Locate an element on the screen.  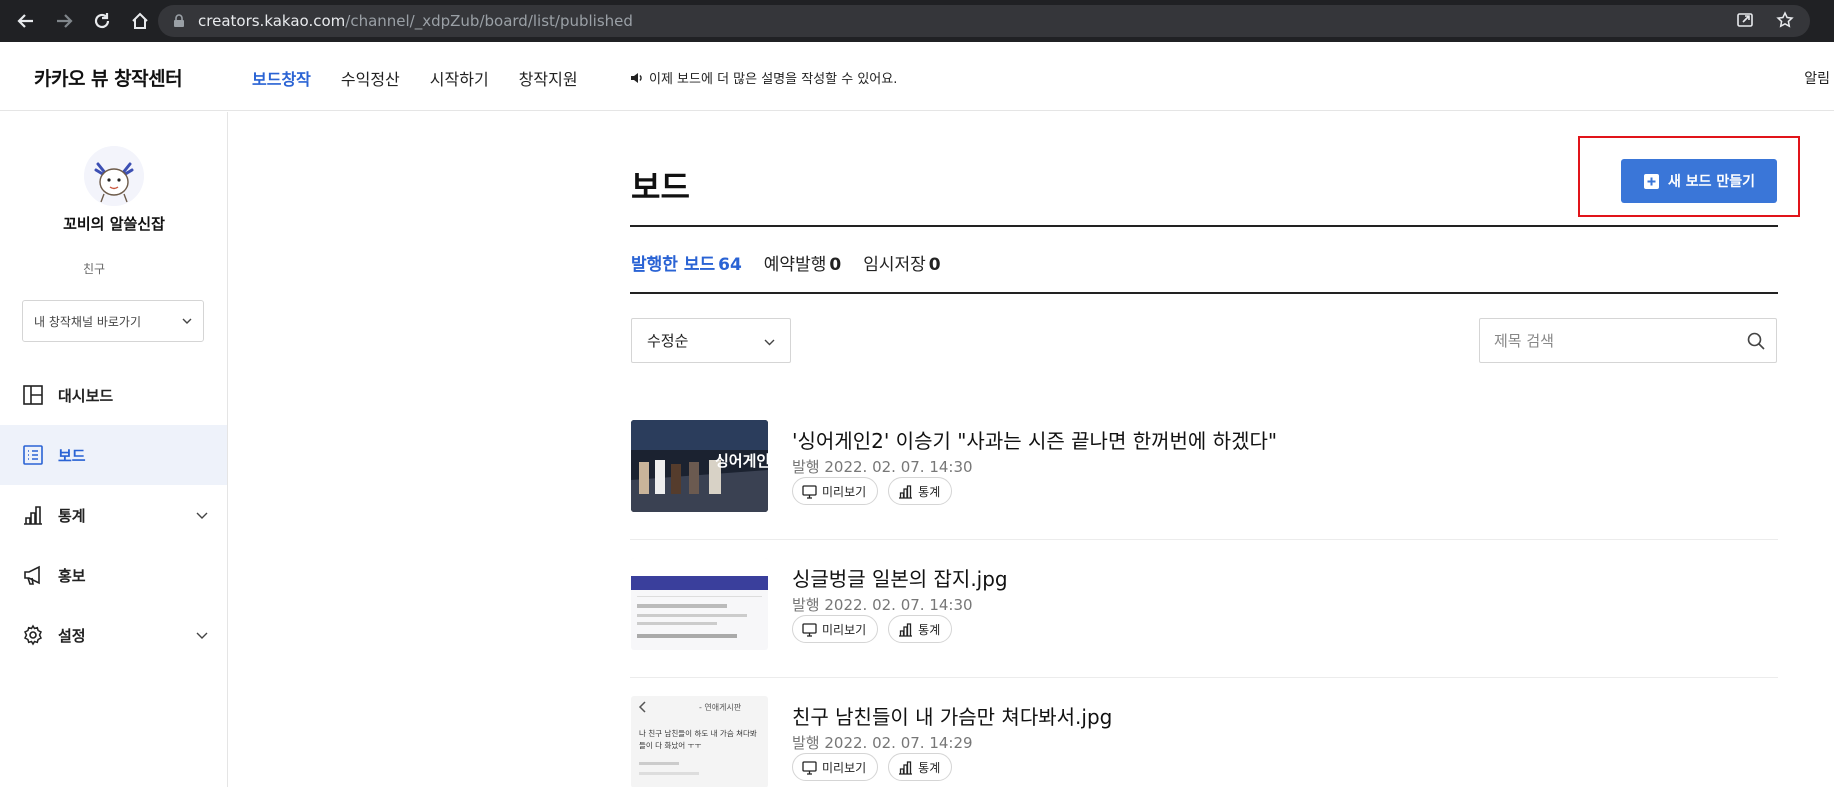
tab-scheduled: 예약발행 0 is located at coordinates (802, 262).